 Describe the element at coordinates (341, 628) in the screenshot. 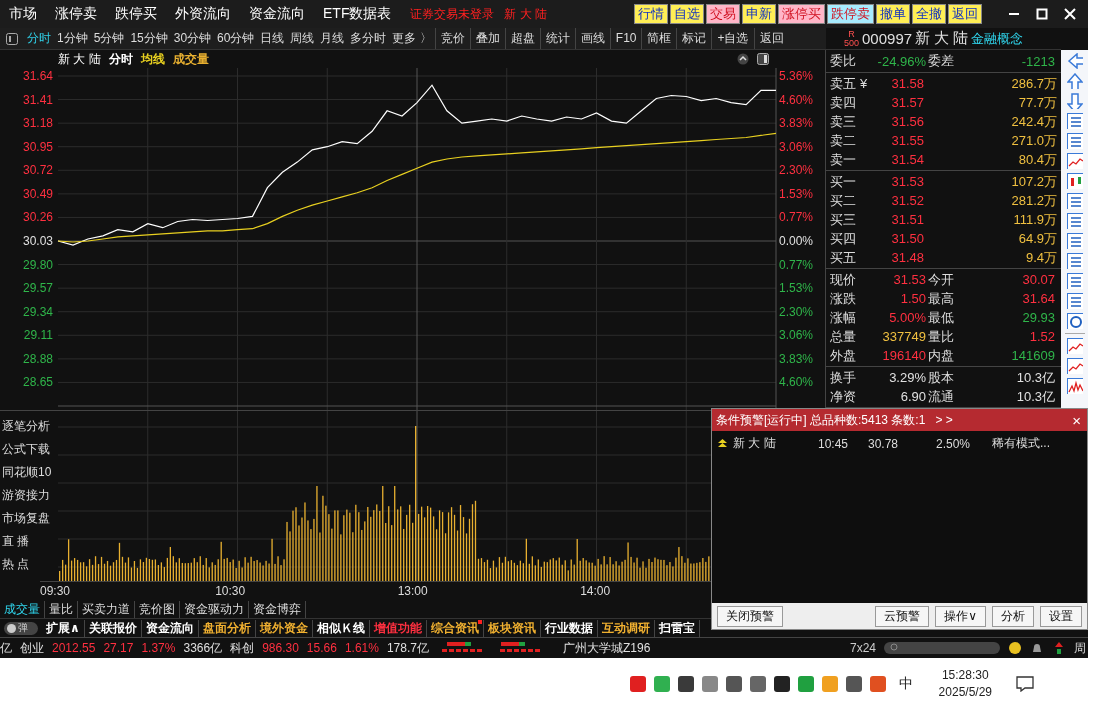

I see `function-tab: 相似Ｋ线` at that location.